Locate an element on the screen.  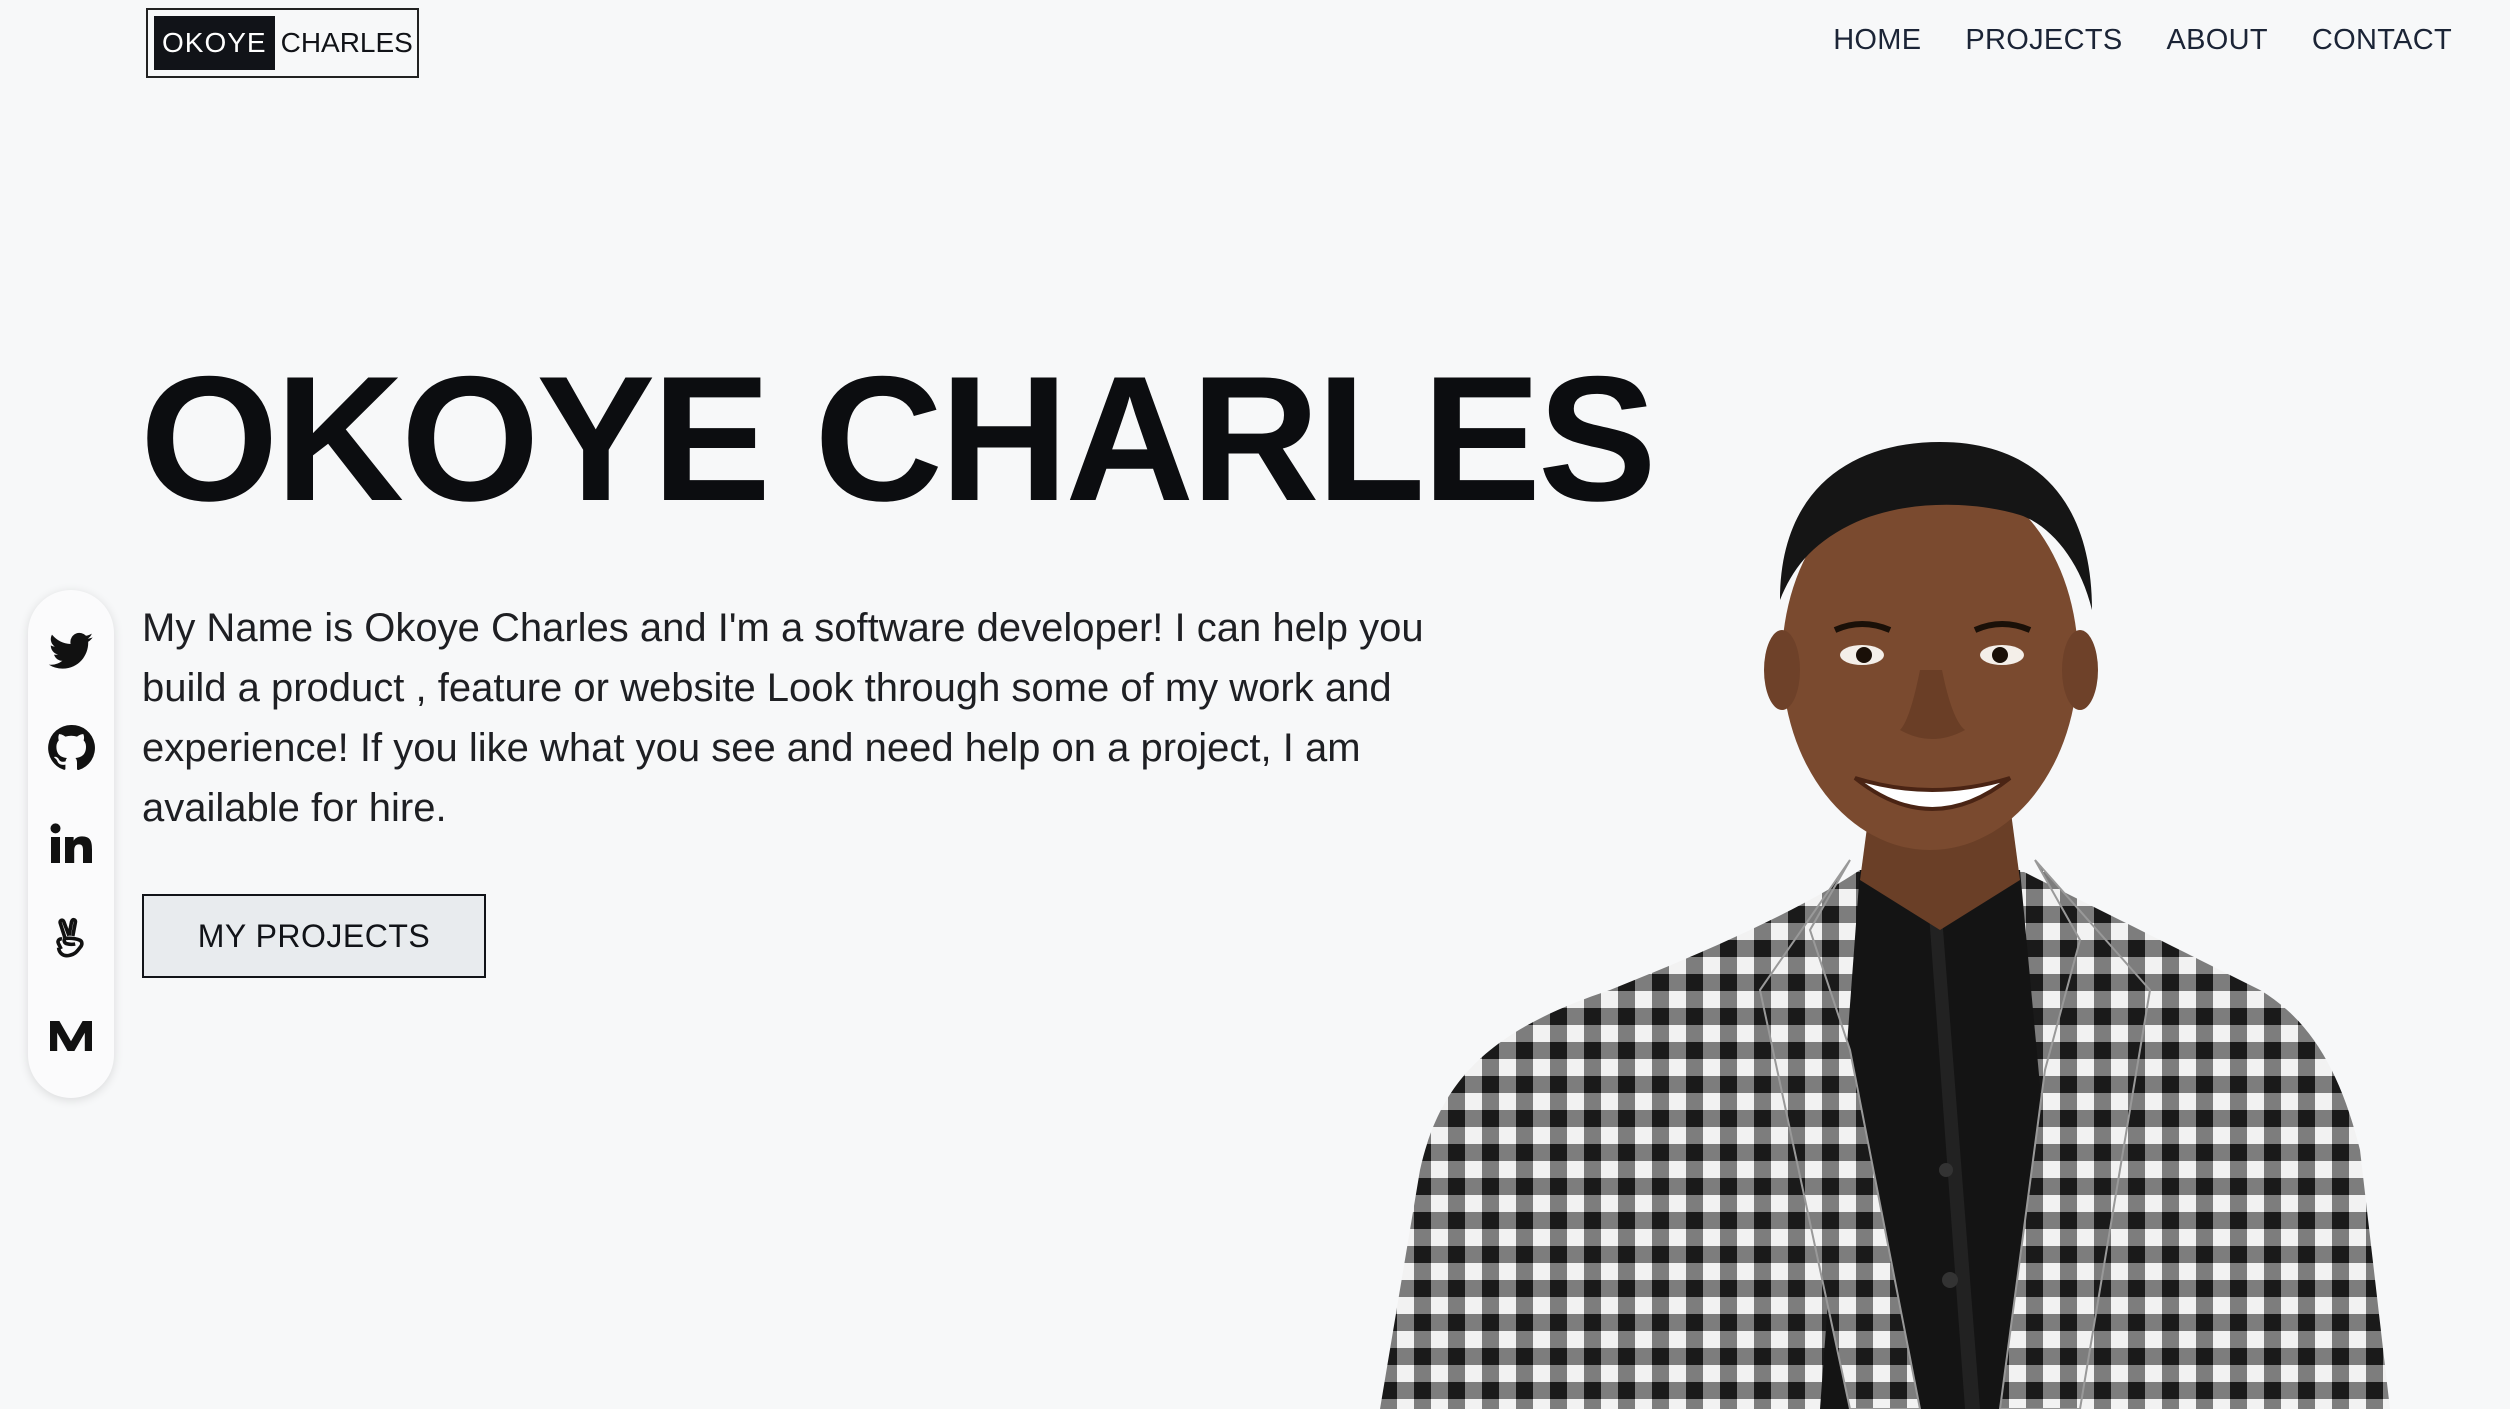
my-projects-button: MY PROJECTS is located at coordinates (314, 936).